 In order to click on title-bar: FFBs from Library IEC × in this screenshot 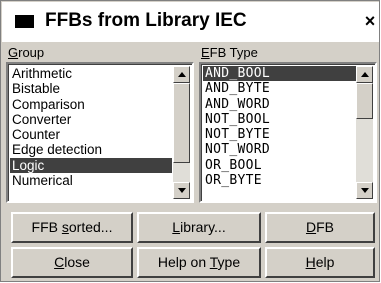, I will do `click(190, 22)`.